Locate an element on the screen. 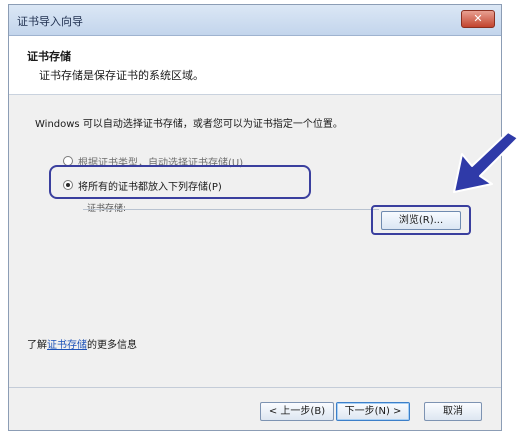  back-button: < 上一步(B) is located at coordinates (297, 411).